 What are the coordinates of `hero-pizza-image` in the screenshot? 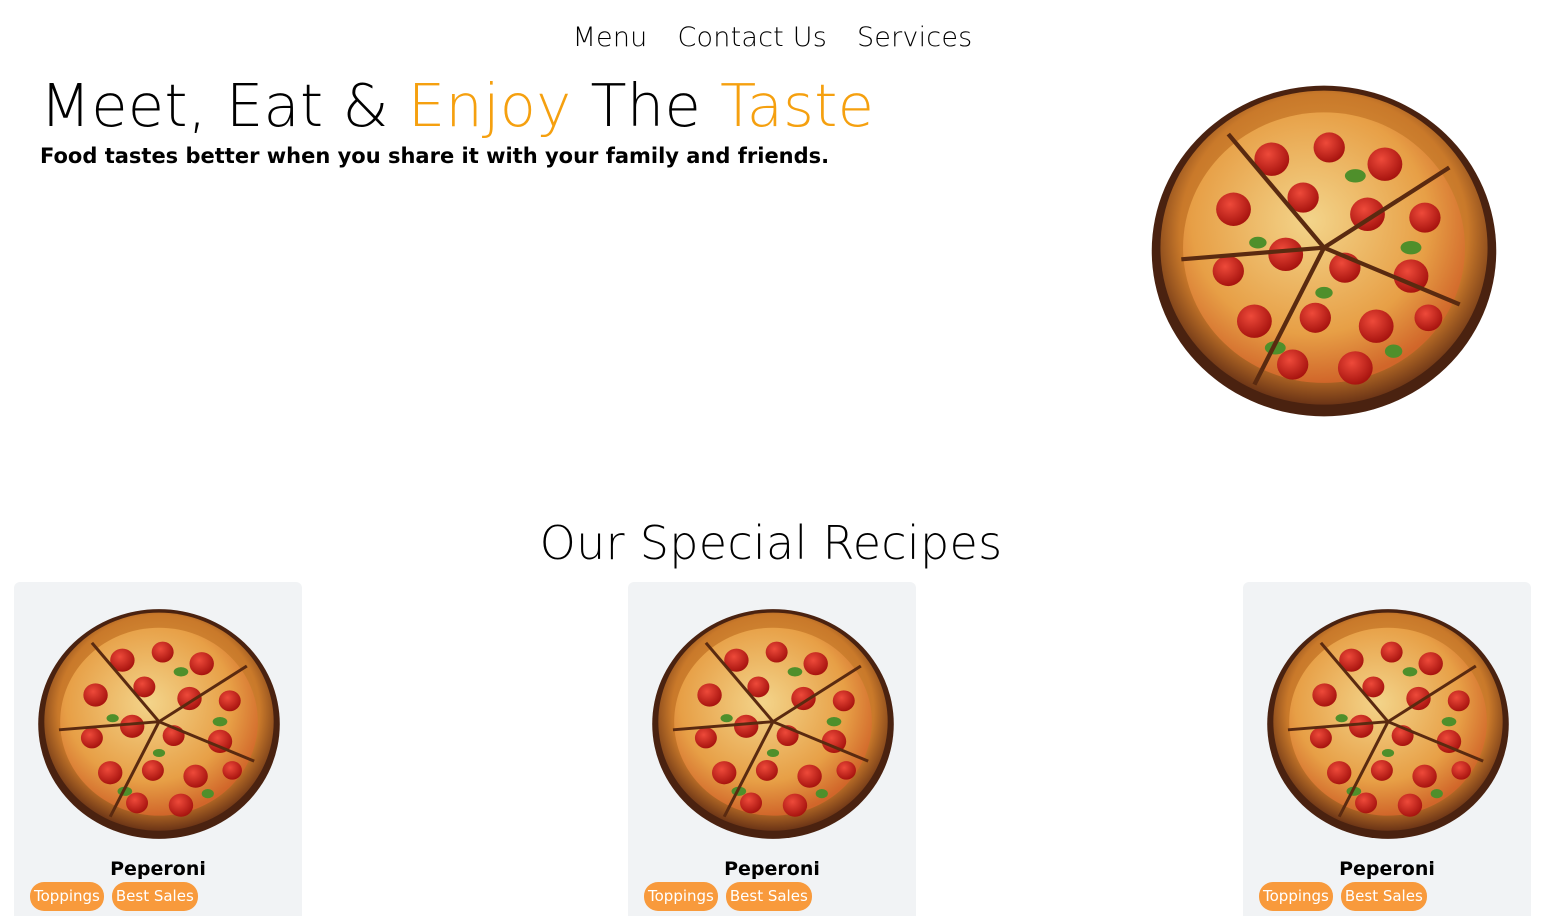 It's located at (1324, 251).